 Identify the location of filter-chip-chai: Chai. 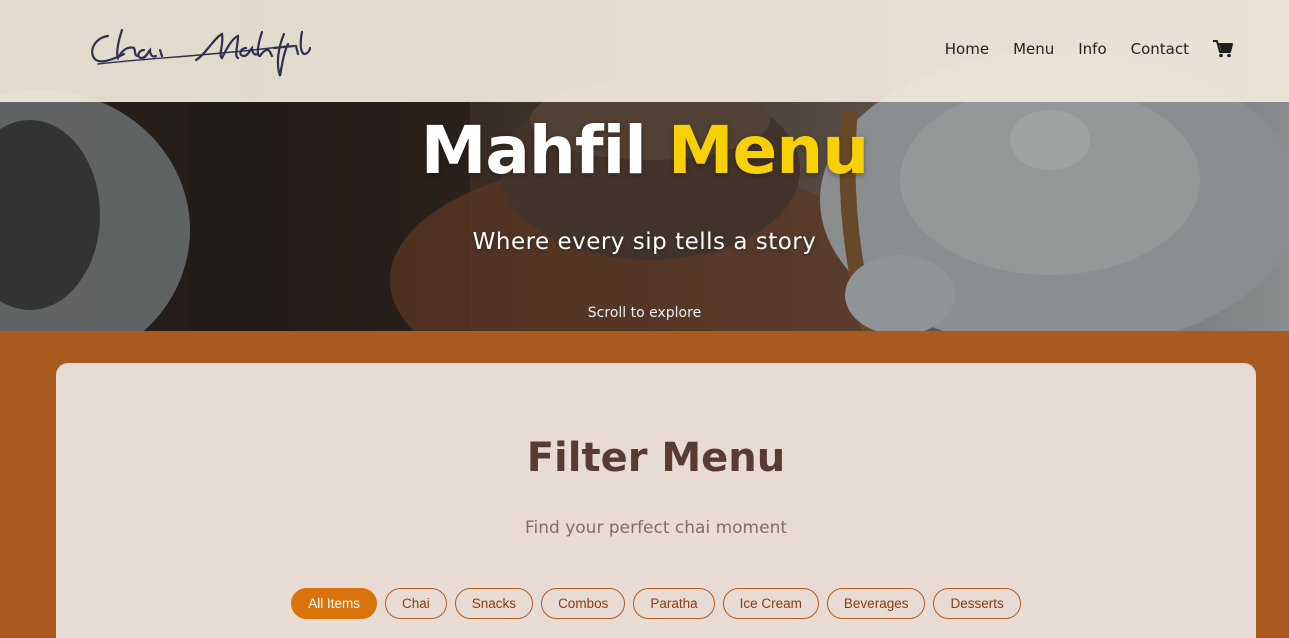
(416, 603).